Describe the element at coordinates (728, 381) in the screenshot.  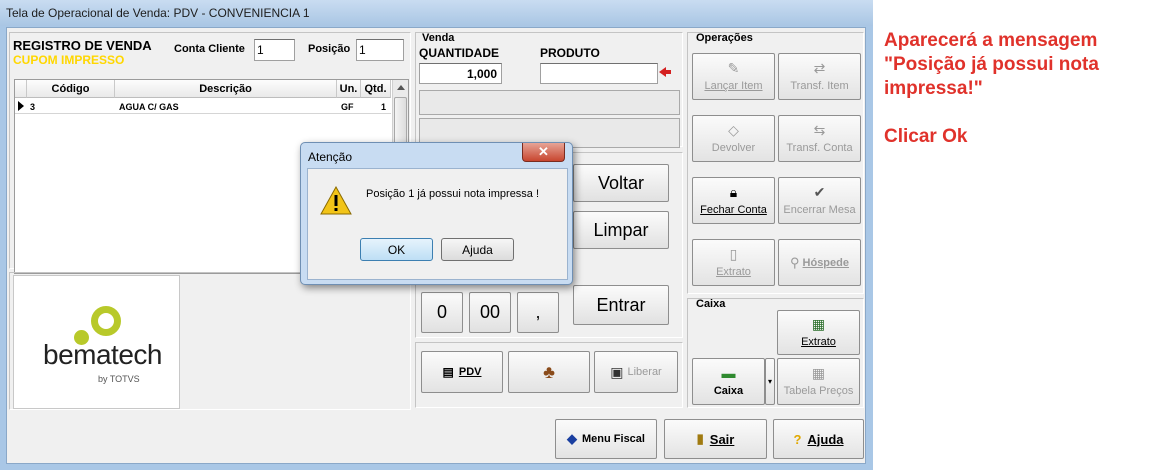
I see `caixa-button: ▬ Caixa` at that location.